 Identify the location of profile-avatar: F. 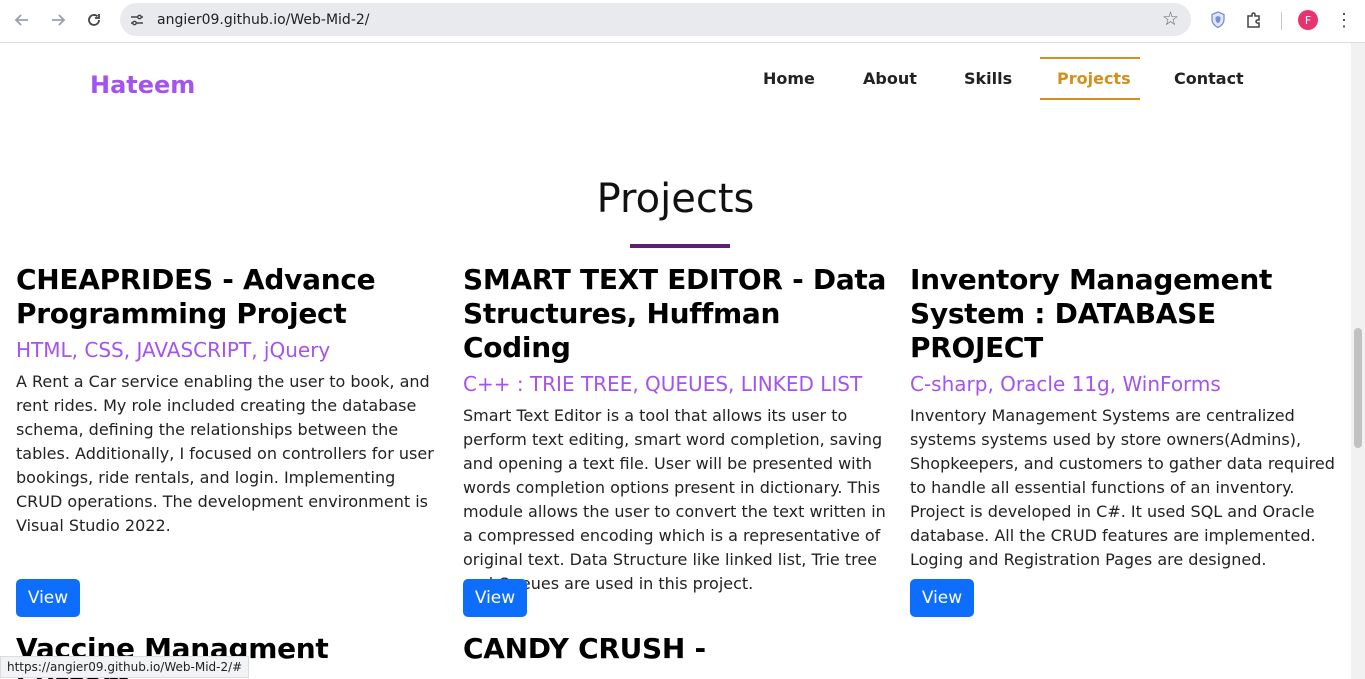
(1308, 20).